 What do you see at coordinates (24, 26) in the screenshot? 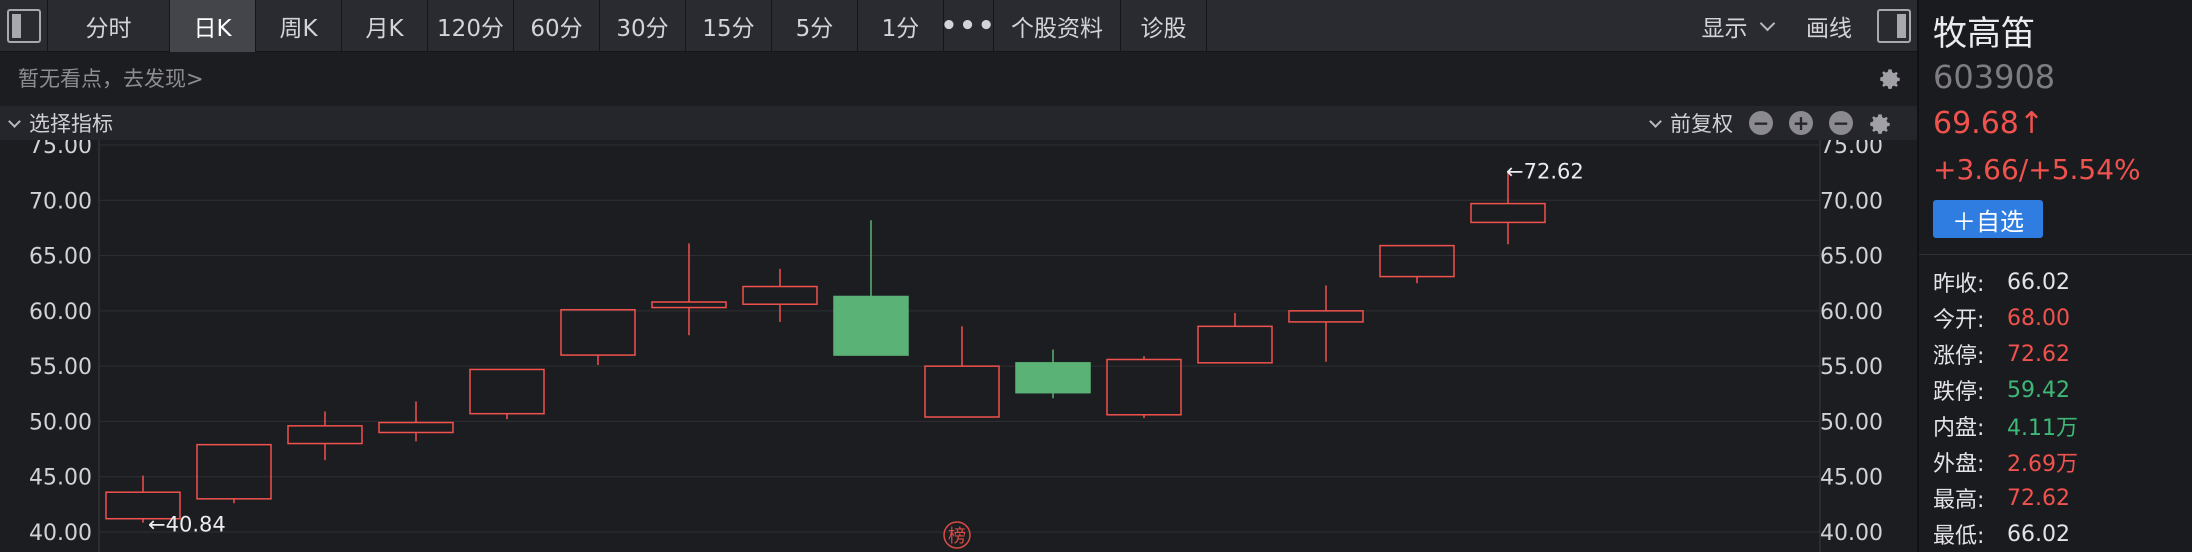
I see `left-panel-toggle-icon` at bounding box center [24, 26].